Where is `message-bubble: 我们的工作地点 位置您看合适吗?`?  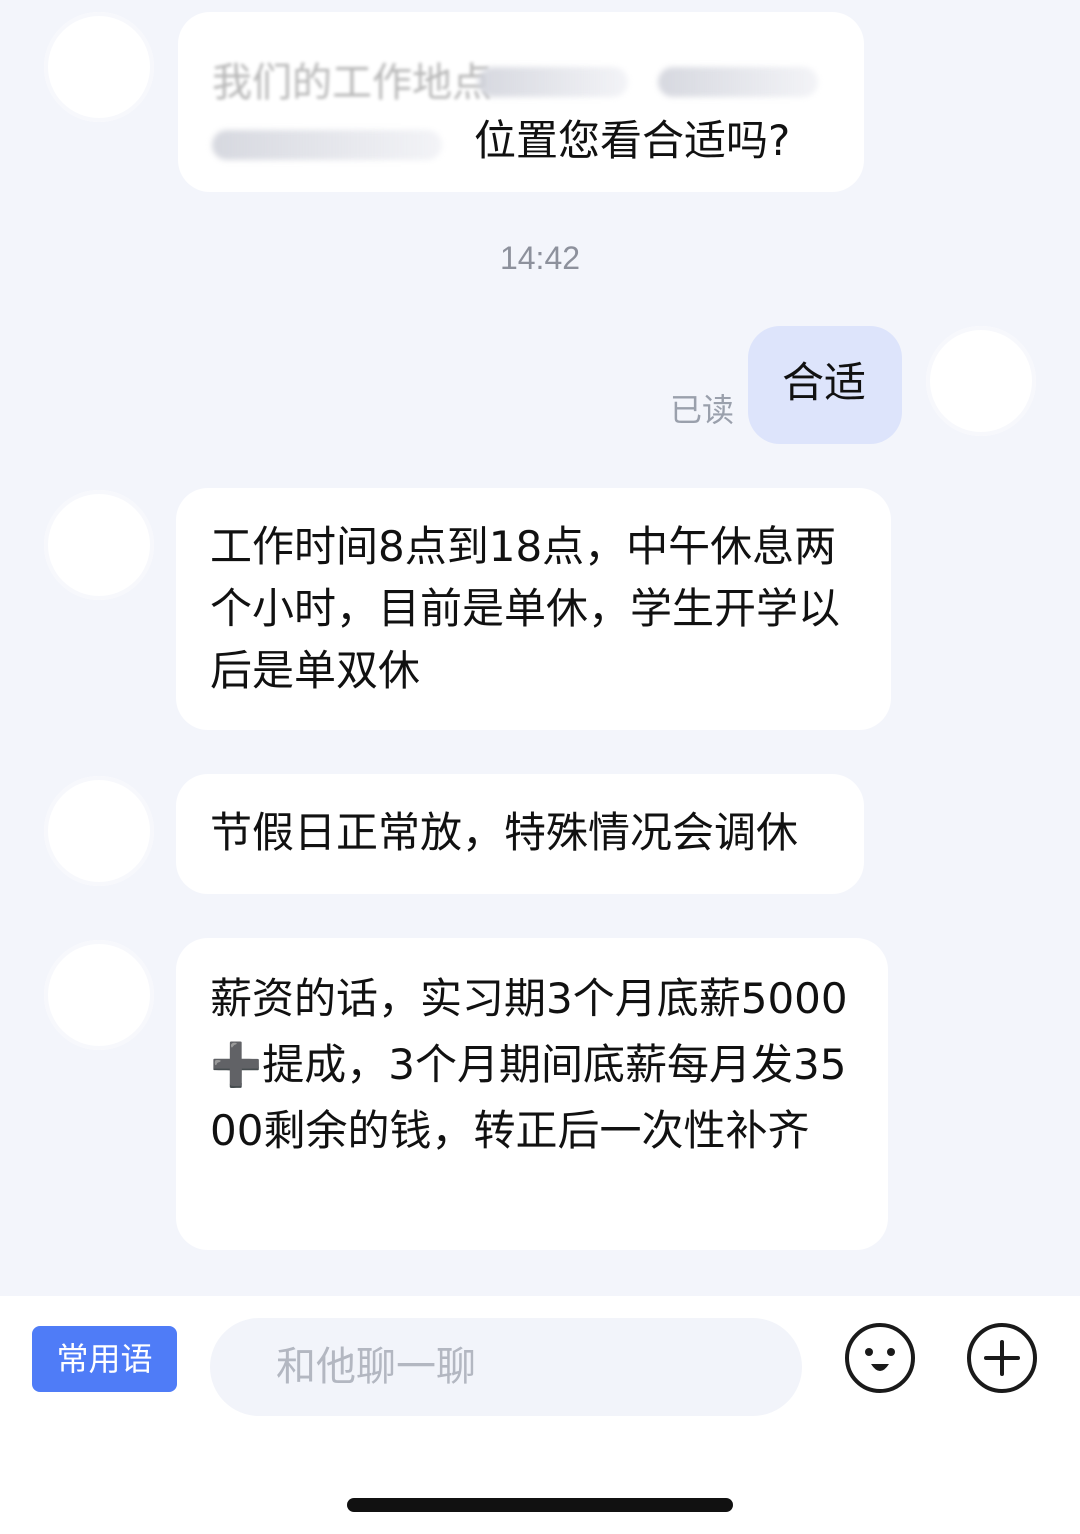 message-bubble: 我们的工作地点 位置您看合适吗? is located at coordinates (521, 102).